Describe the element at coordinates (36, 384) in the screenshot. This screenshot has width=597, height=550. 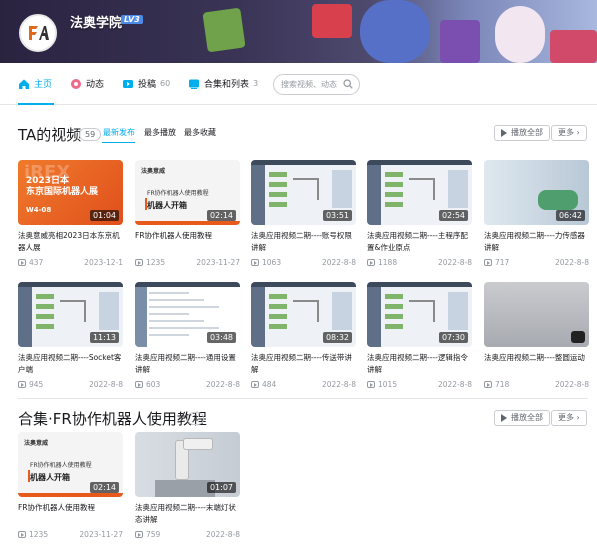
I see `play-count-value: 945` at that location.